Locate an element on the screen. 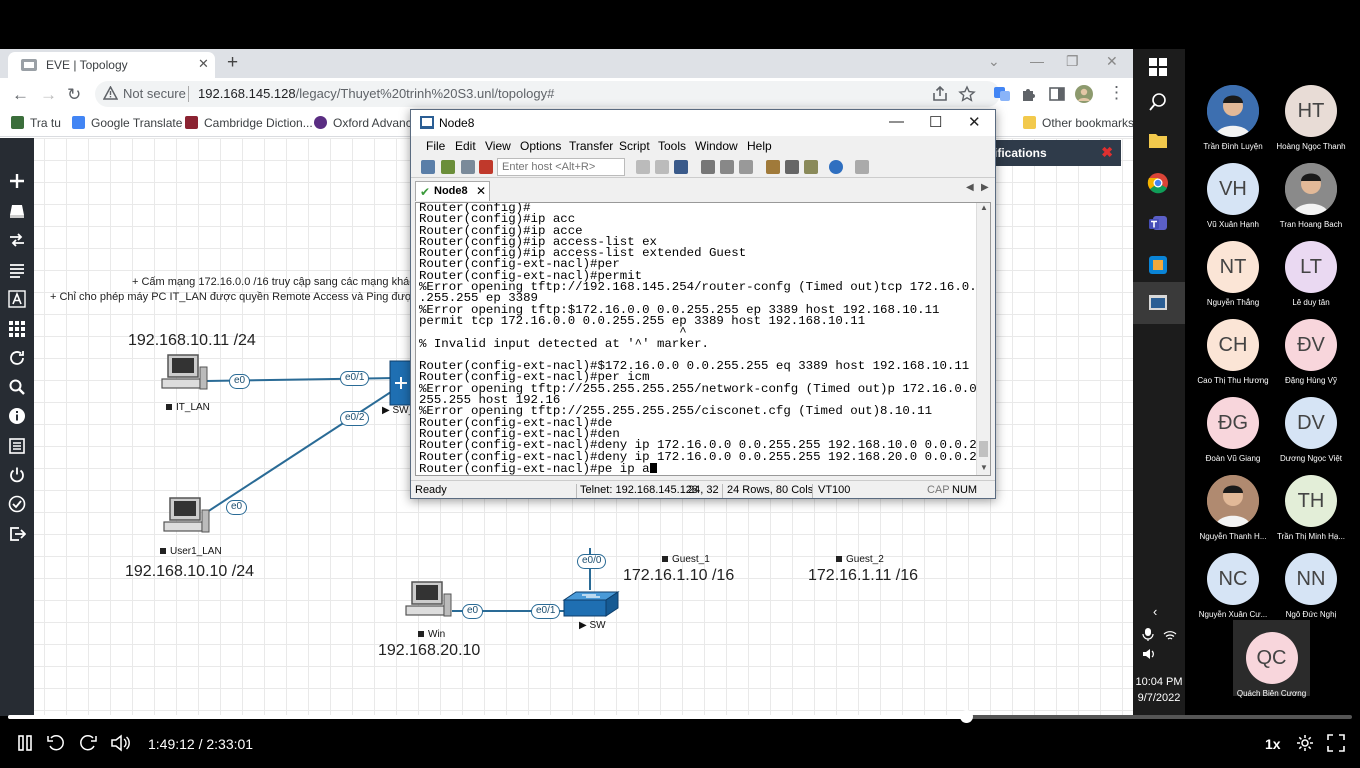 The height and width of the screenshot is (768, 1360). close-window-icon: ✕ is located at coordinates (1112, 61).